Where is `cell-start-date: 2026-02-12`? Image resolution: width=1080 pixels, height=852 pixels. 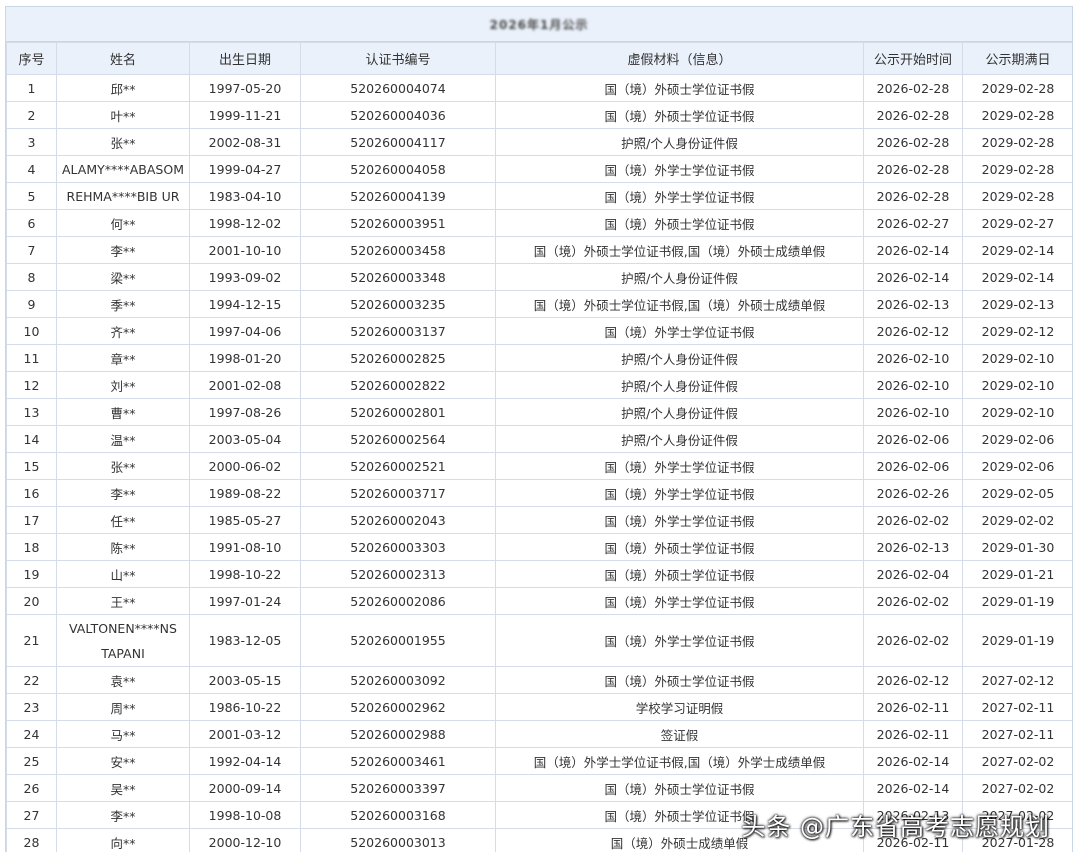 cell-start-date: 2026-02-12 is located at coordinates (913, 680).